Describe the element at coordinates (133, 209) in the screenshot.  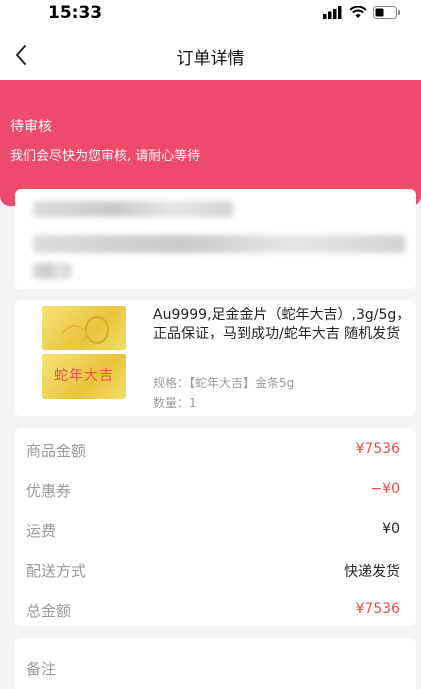
I see `address-name-blurred` at that location.